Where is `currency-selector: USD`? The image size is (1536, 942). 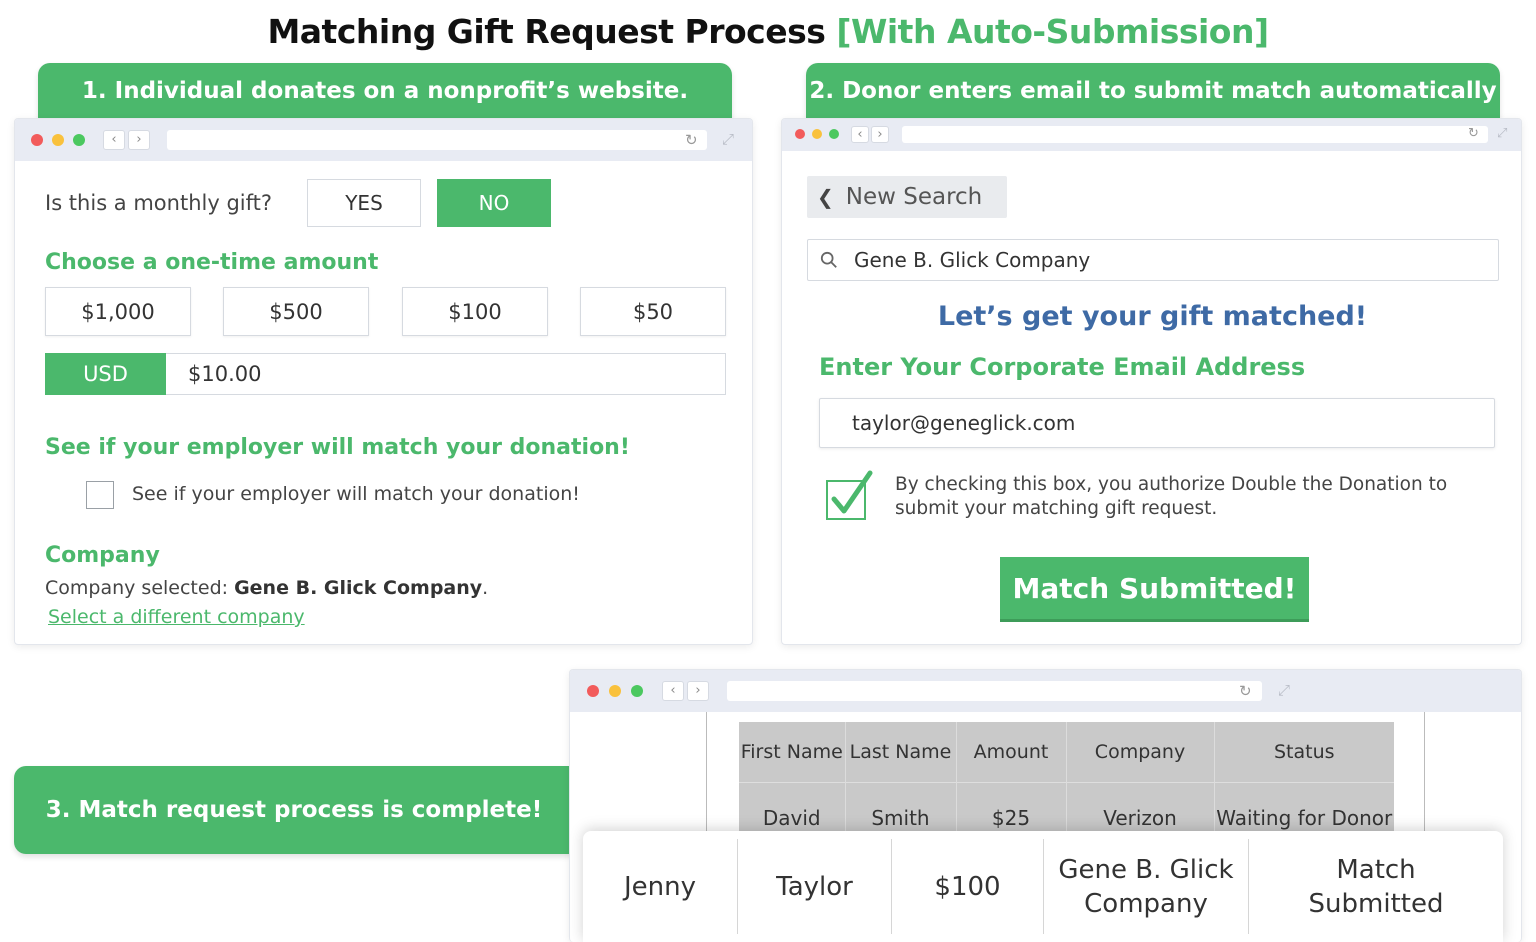
currency-selector: USD is located at coordinates (105, 374).